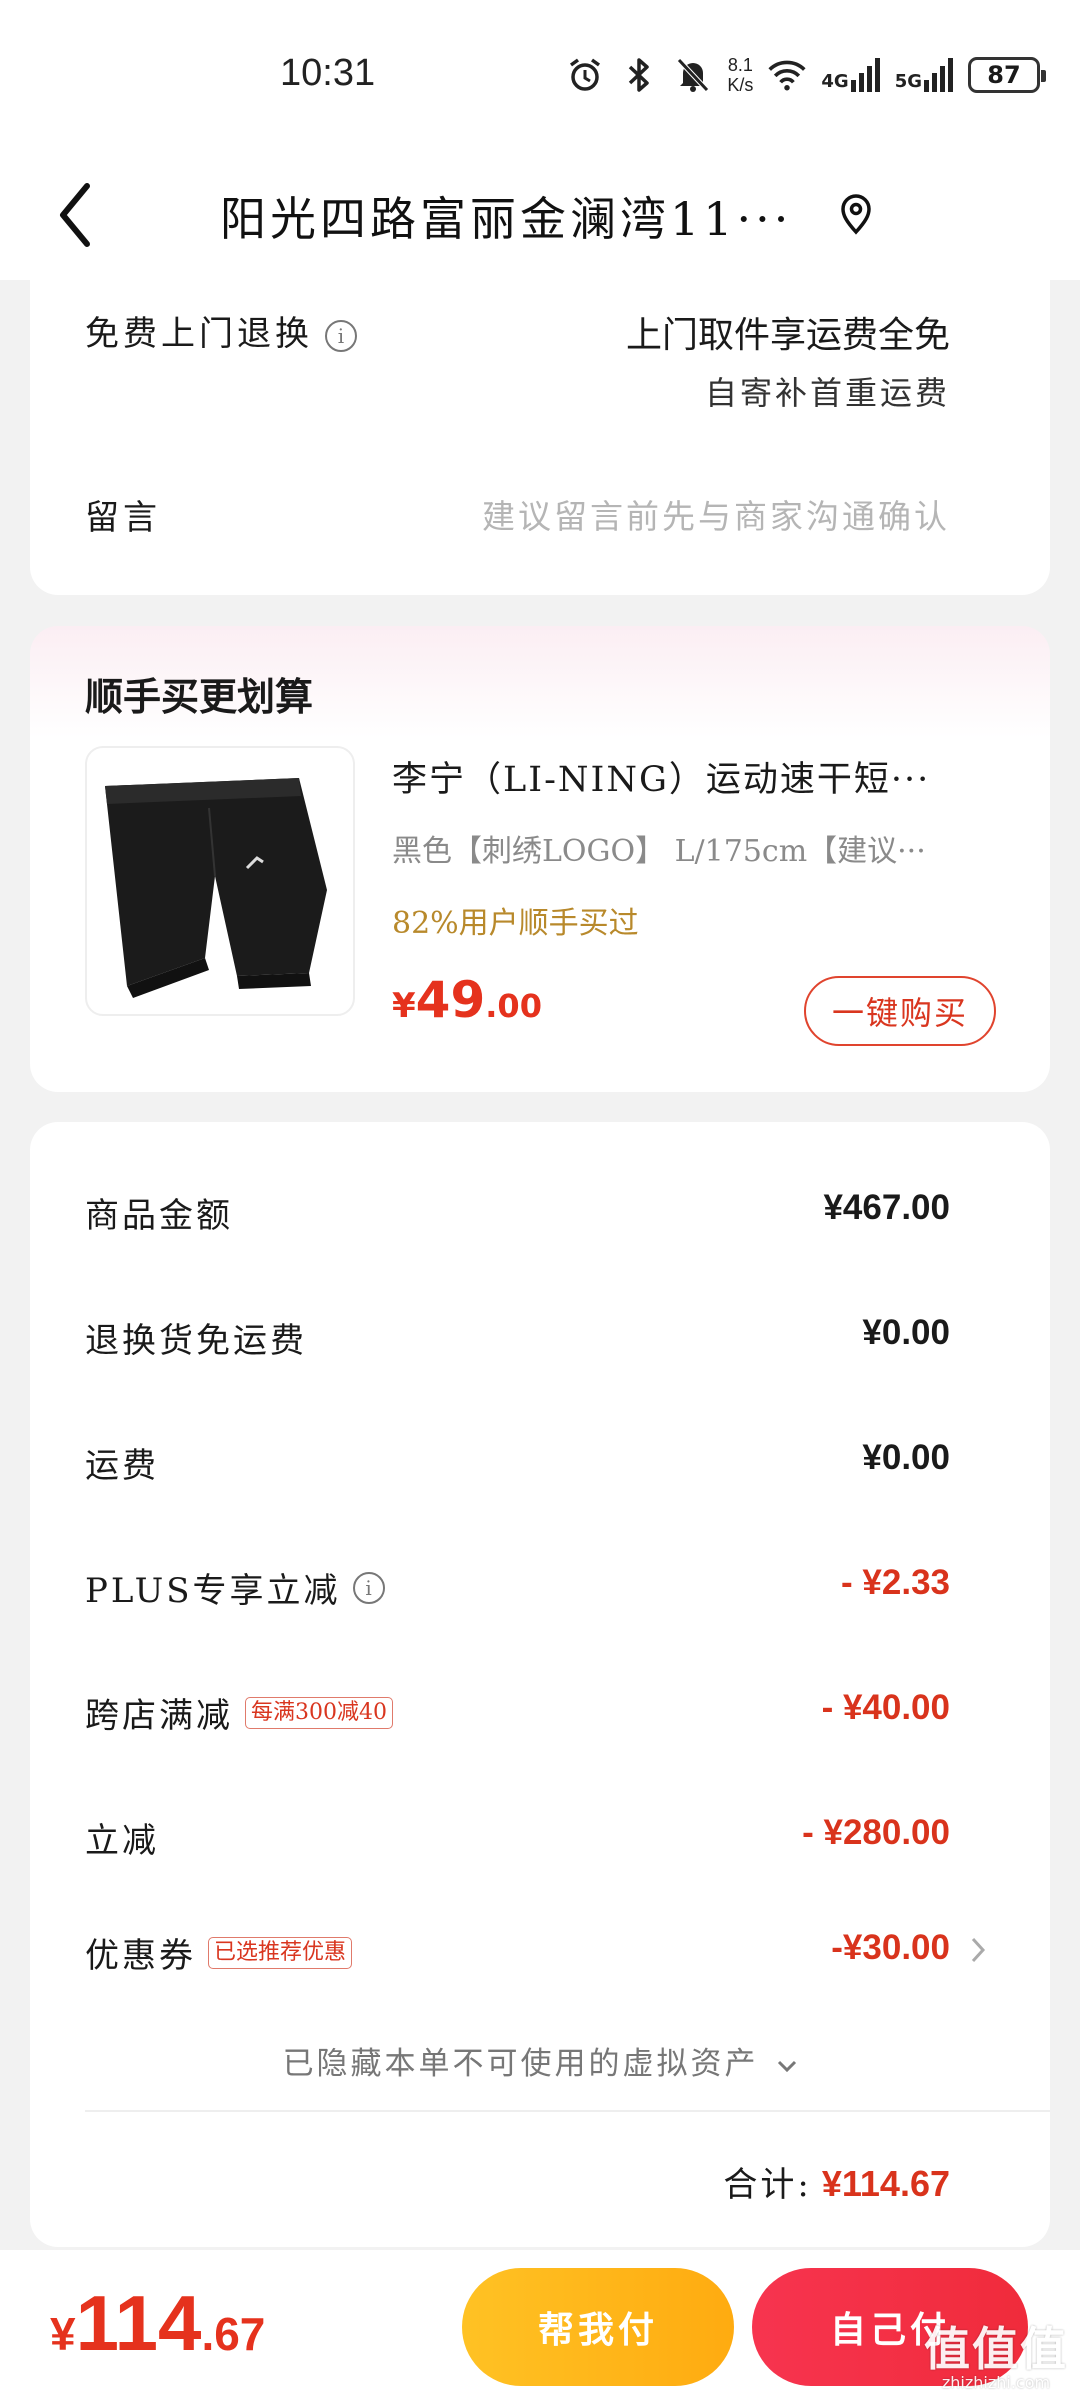  What do you see at coordinates (890, 1948) in the screenshot?
I see `coupon-value: -¥30.00` at bounding box center [890, 1948].